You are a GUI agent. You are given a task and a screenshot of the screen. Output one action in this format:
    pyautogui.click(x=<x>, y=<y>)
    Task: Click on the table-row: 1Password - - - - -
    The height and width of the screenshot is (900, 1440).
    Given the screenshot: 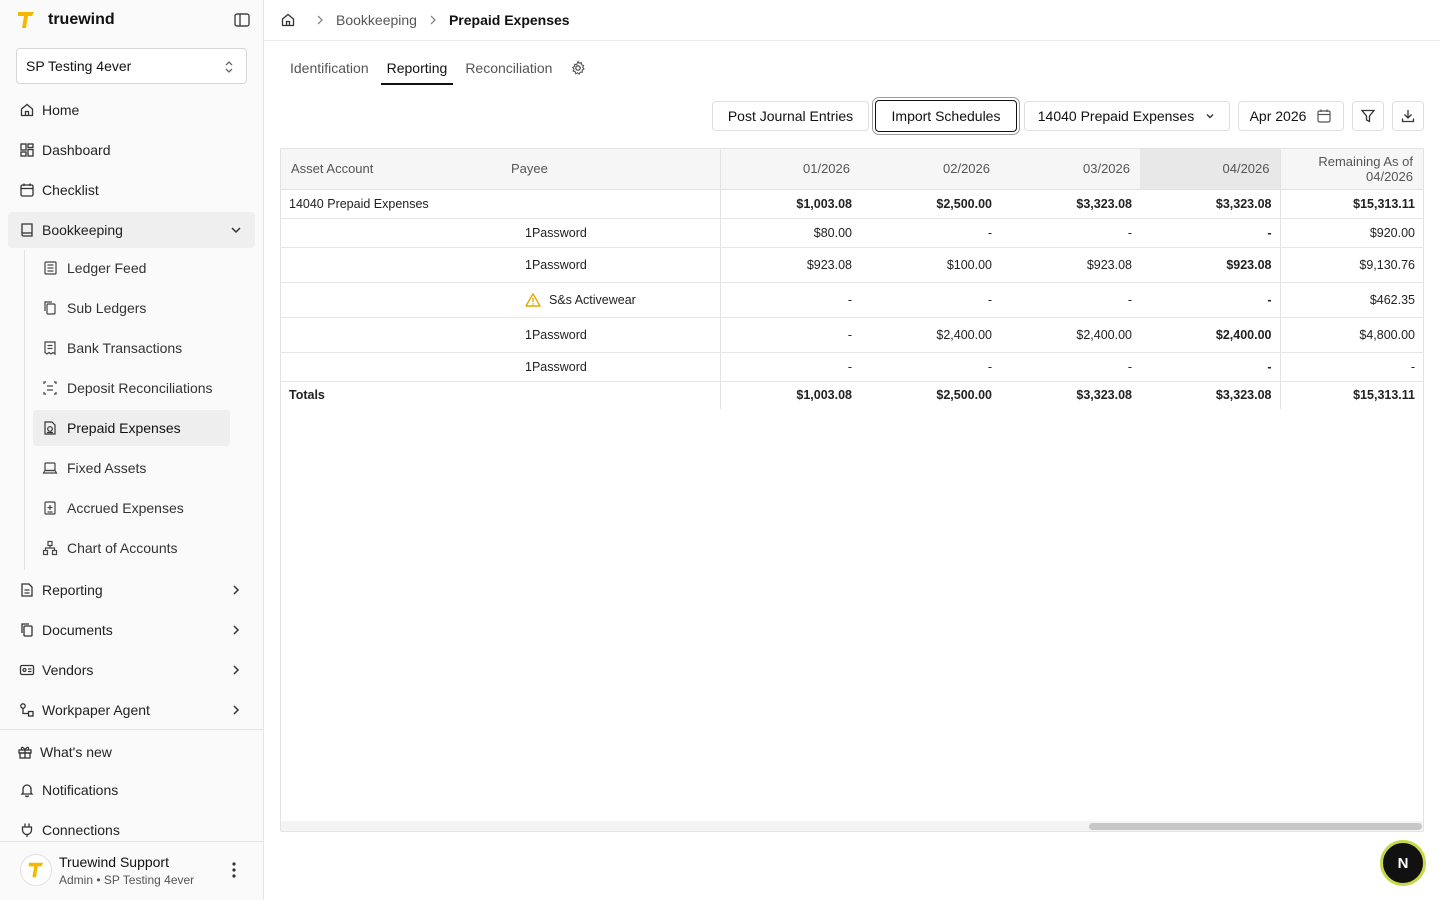 What is the action you would take?
    pyautogui.click(x=852, y=367)
    